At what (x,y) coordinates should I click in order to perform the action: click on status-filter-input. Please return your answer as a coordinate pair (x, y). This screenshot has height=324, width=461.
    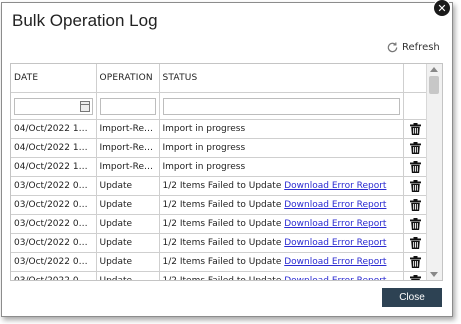
    Looking at the image, I should click on (281, 106).